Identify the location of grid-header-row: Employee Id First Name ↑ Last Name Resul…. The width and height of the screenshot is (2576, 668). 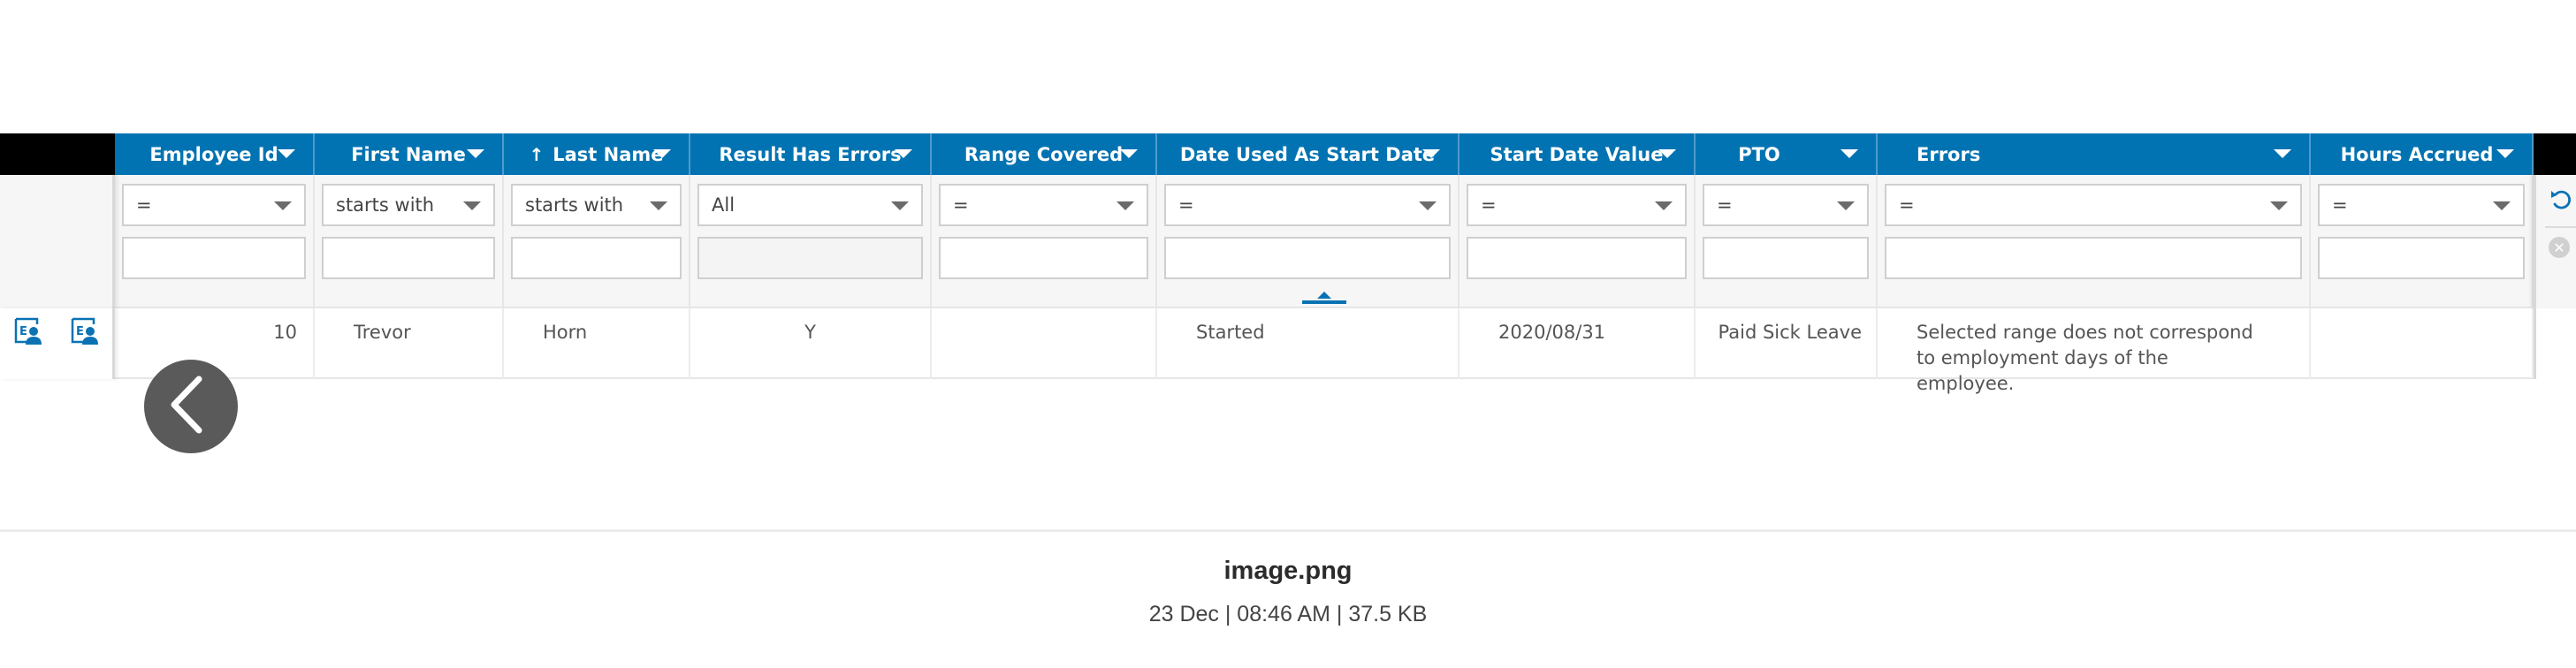
(1288, 154).